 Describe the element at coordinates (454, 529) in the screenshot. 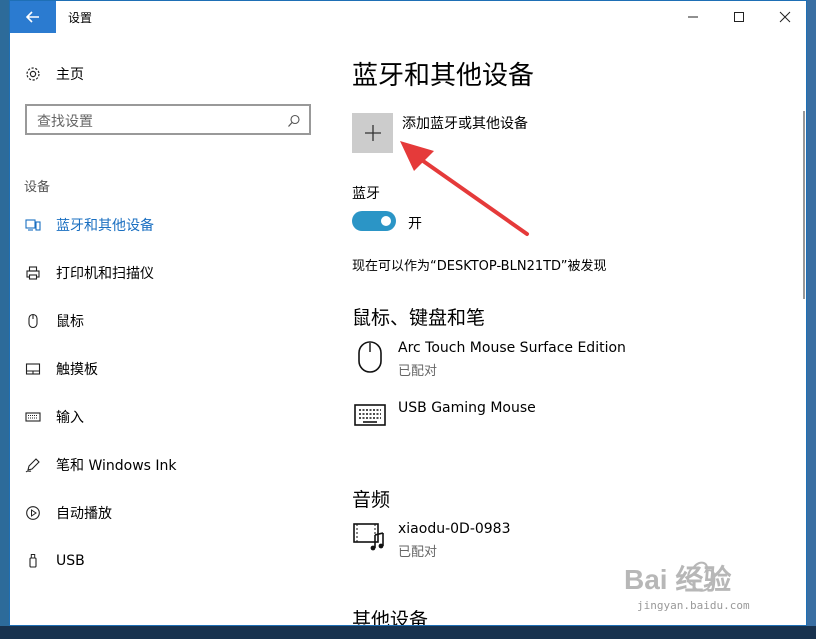

I see `device-name: xiaodu-0D-0983` at that location.